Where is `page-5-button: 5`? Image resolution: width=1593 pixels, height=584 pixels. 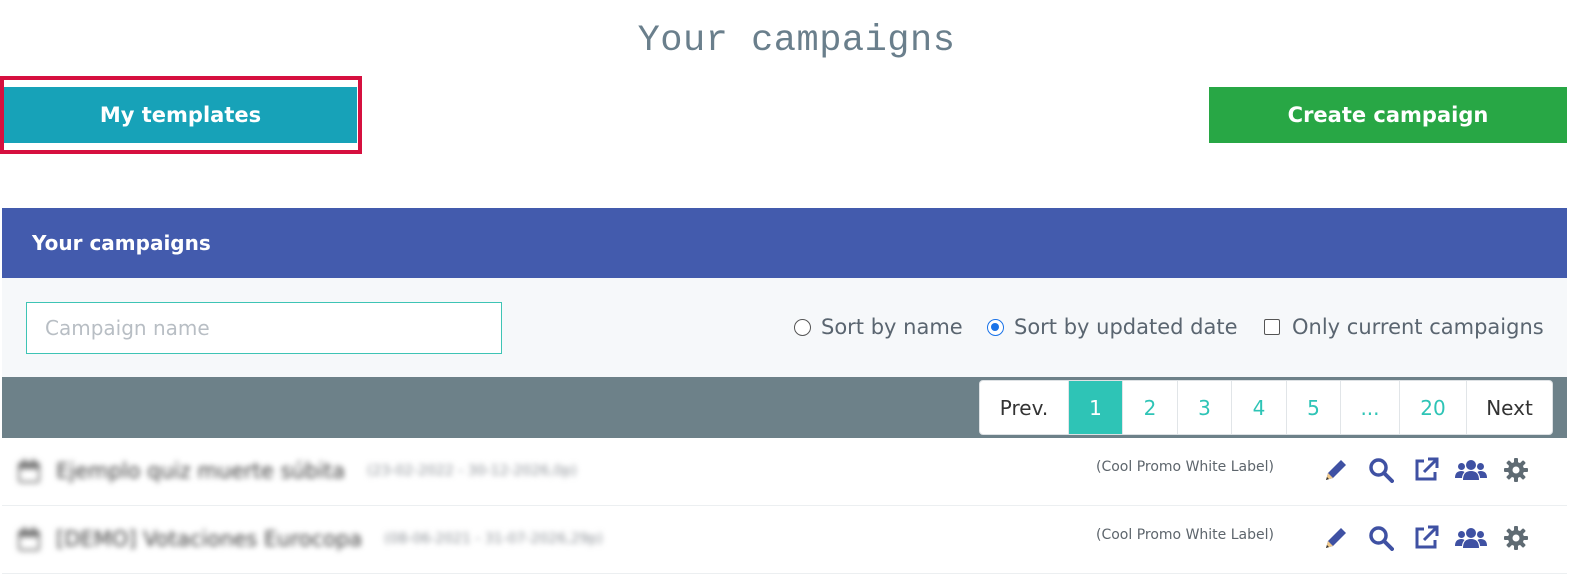 page-5-button: 5 is located at coordinates (1314, 407).